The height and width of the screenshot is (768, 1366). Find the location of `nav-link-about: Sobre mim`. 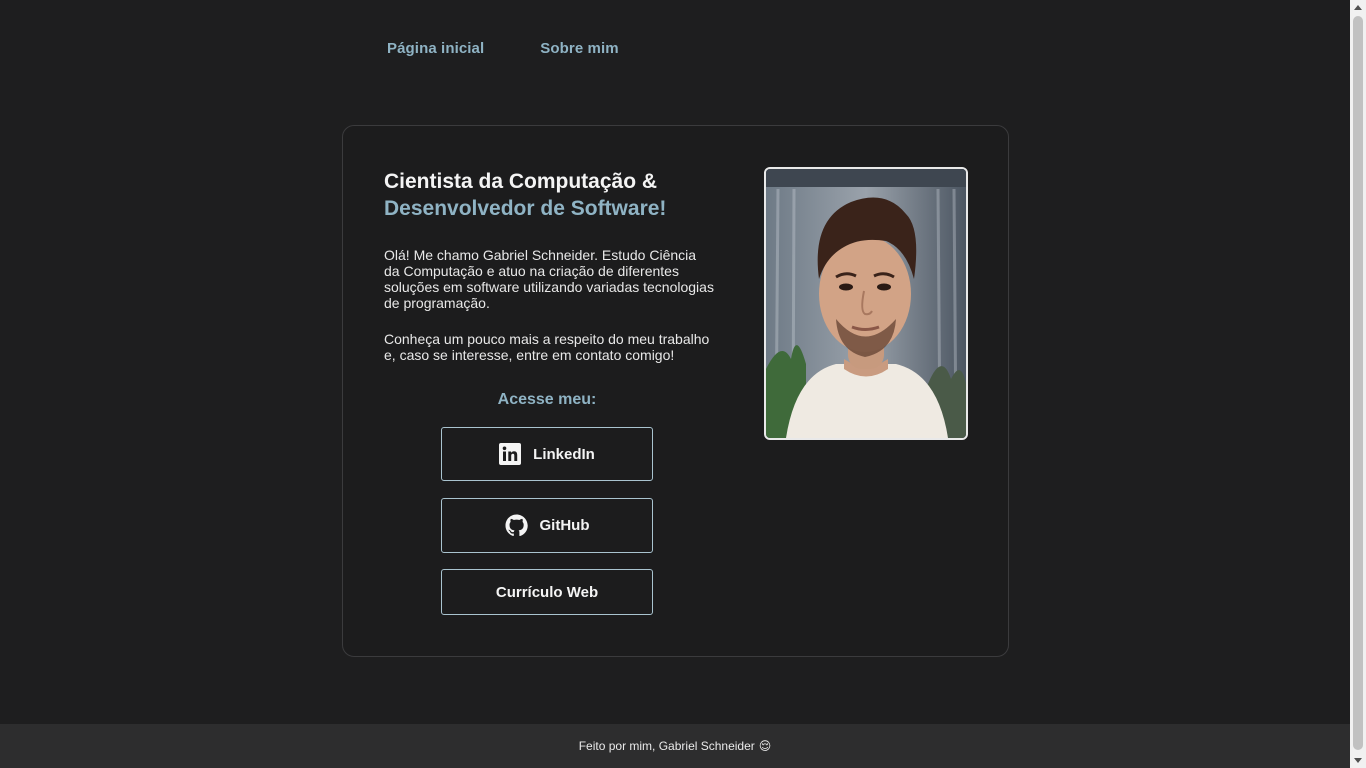

nav-link-about: Sobre mim is located at coordinates (579, 48).